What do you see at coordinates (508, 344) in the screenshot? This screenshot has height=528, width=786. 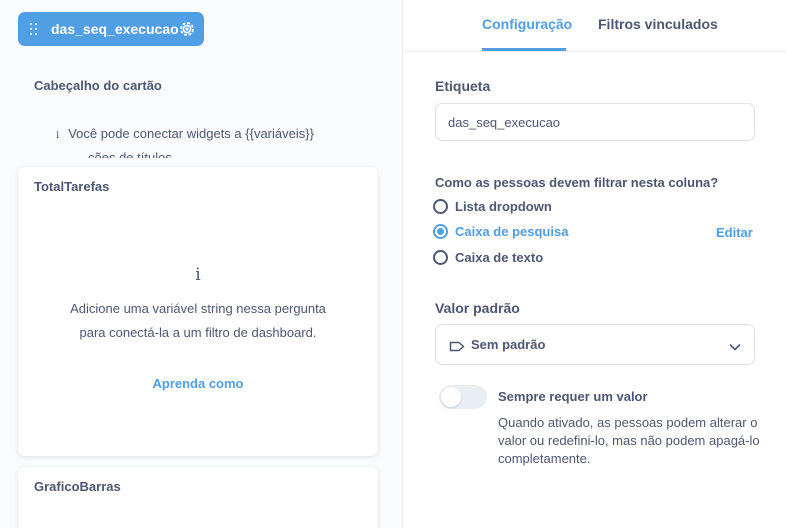 I see `default-value-text: Sem padrão` at bounding box center [508, 344].